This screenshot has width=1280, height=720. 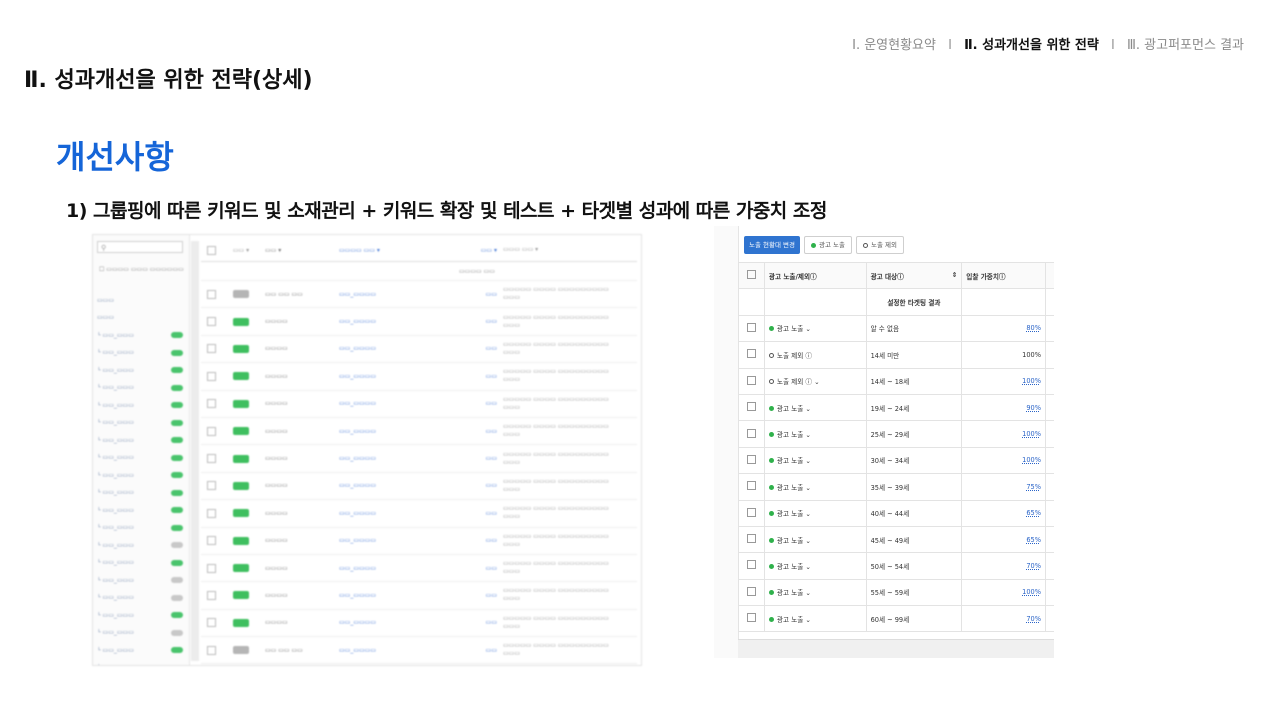 What do you see at coordinates (896, 381) in the screenshot?
I see `table-row: 노출 제외 ⓘ ⌄ 14세 ~ 18세 100%` at bounding box center [896, 381].